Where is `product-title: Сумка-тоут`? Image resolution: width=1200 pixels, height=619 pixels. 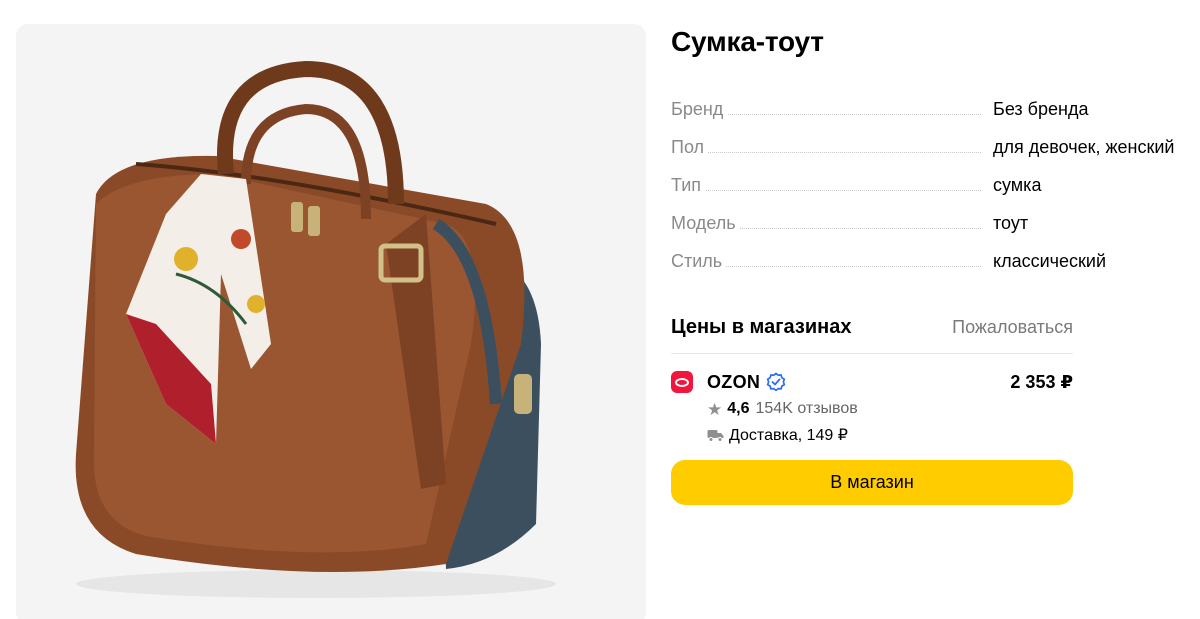
product-title: Сумка-тоут is located at coordinates (747, 41).